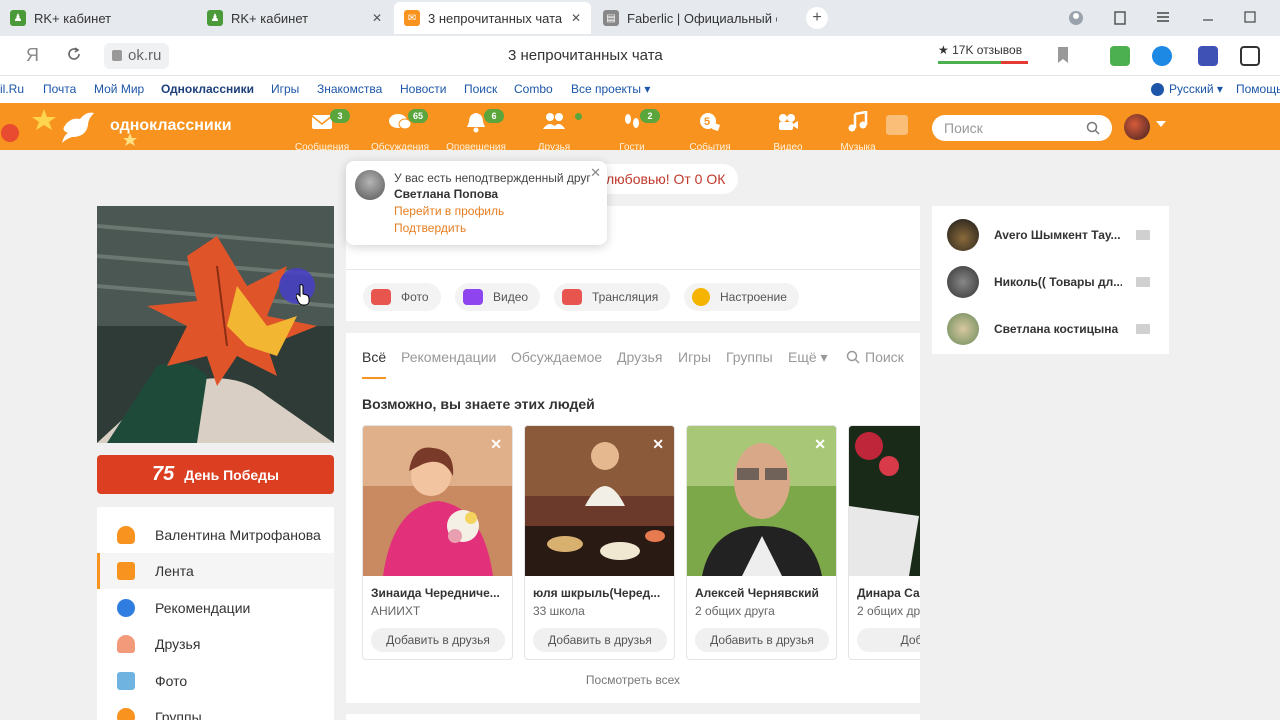 The image size is (1280, 720). Describe the element at coordinates (492, 18) in the screenshot. I see `browser-tab-active: ✉ 3 непрочитанных чата ✕` at that location.